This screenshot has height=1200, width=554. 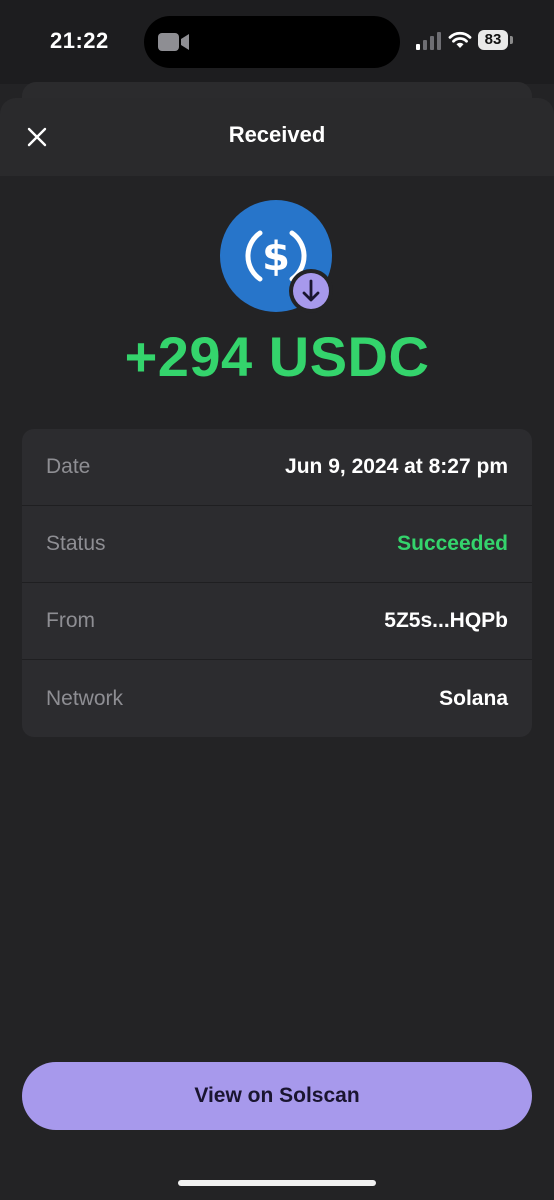 What do you see at coordinates (277, 544) in the screenshot?
I see `detail-row-status: Status Succeeded` at bounding box center [277, 544].